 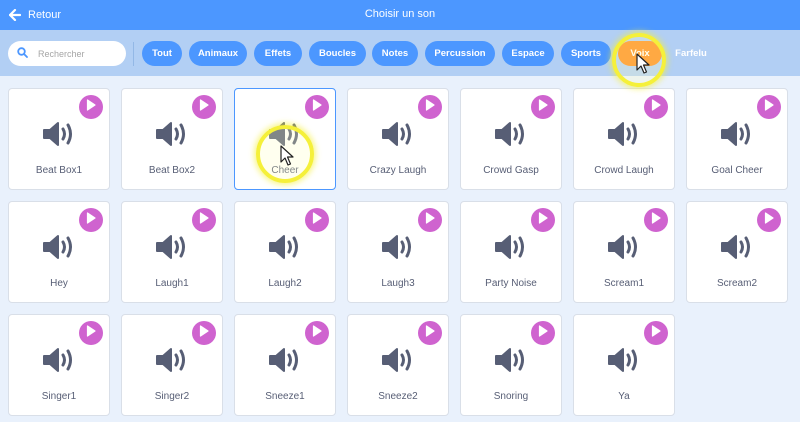 What do you see at coordinates (398, 283) in the screenshot?
I see `sound-label: Laugh3` at bounding box center [398, 283].